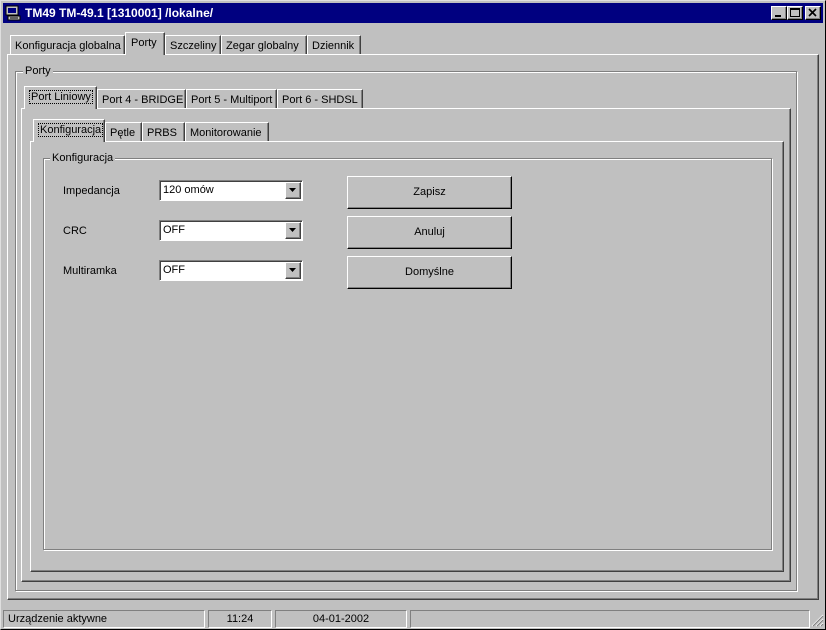 Image resolution: width=826 pixels, height=630 pixels. I want to click on close-button, so click(813, 13).